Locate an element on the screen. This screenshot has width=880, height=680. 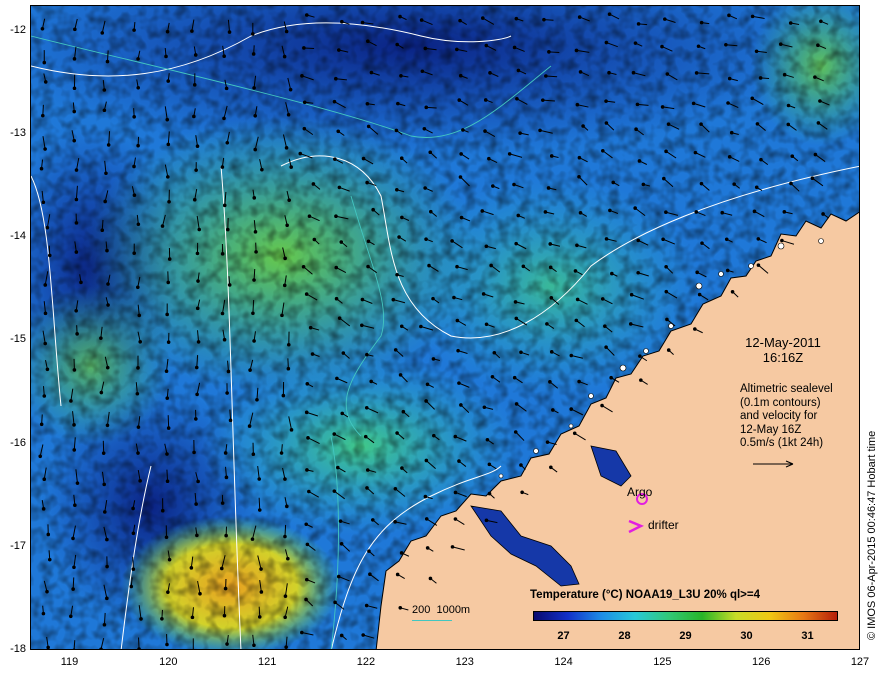
lat-tick: -18 is located at coordinates (18, 649).